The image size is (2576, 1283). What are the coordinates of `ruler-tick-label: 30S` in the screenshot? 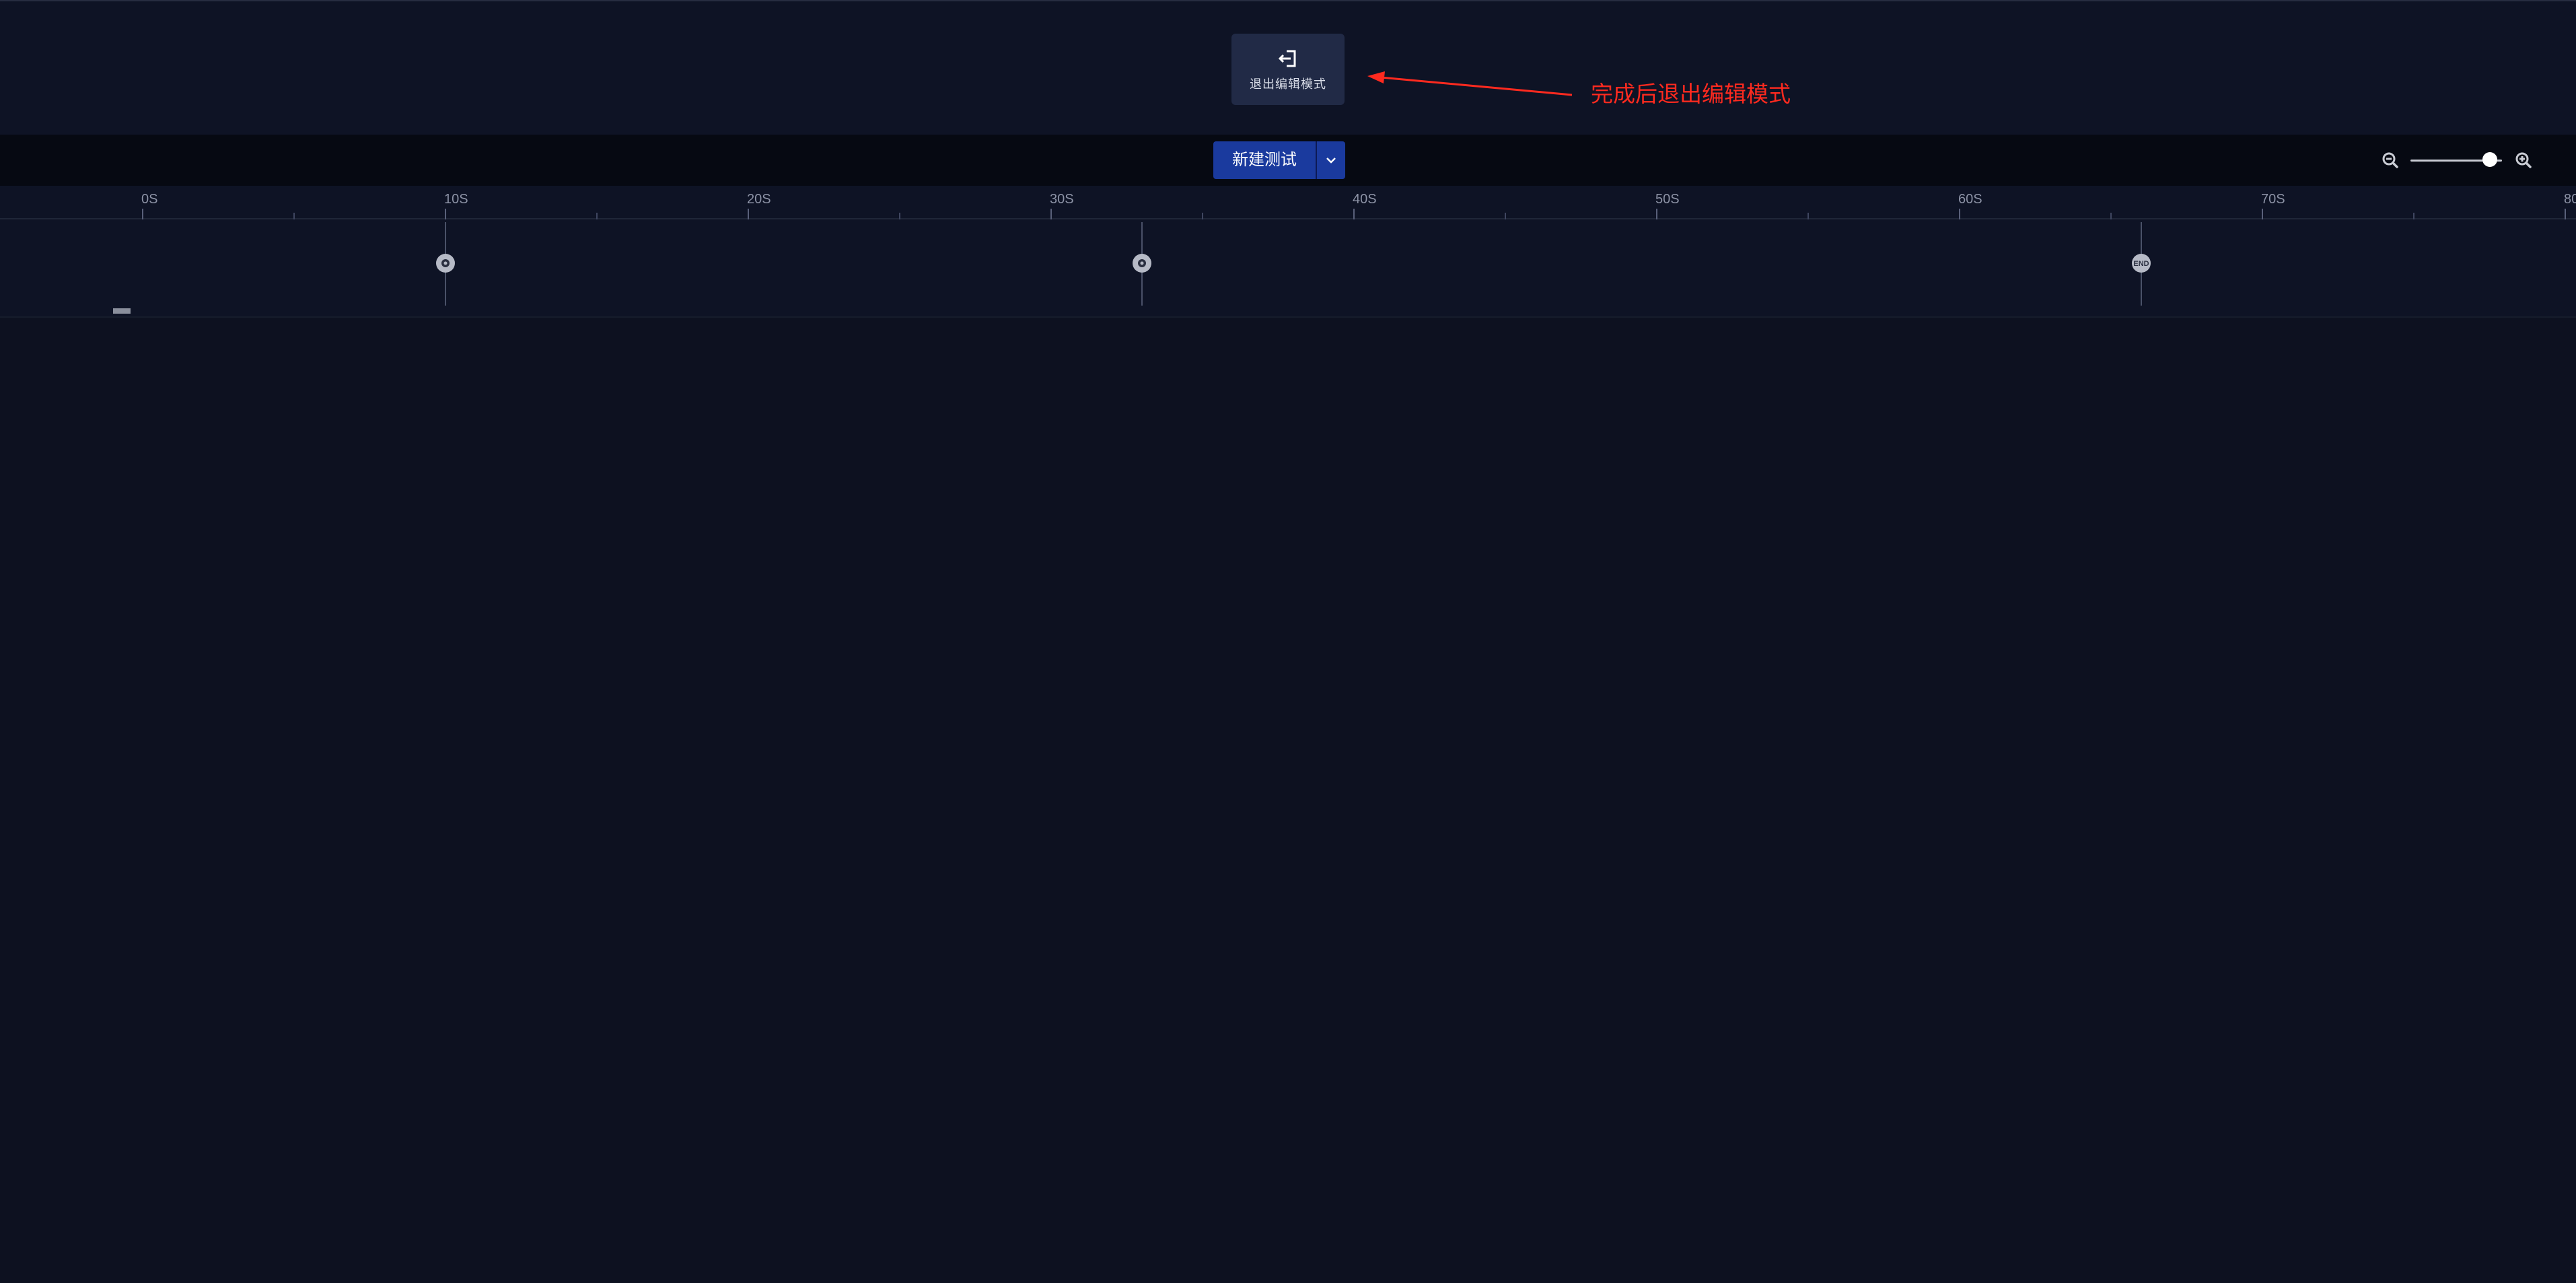 It's located at (1062, 200).